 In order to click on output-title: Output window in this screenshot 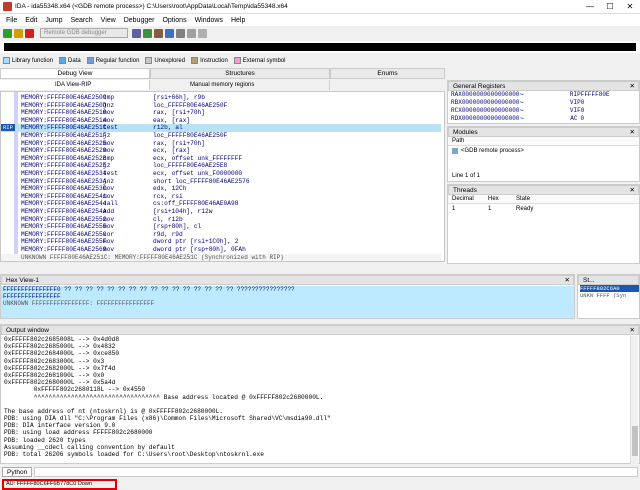, I will do `click(27, 330)`.